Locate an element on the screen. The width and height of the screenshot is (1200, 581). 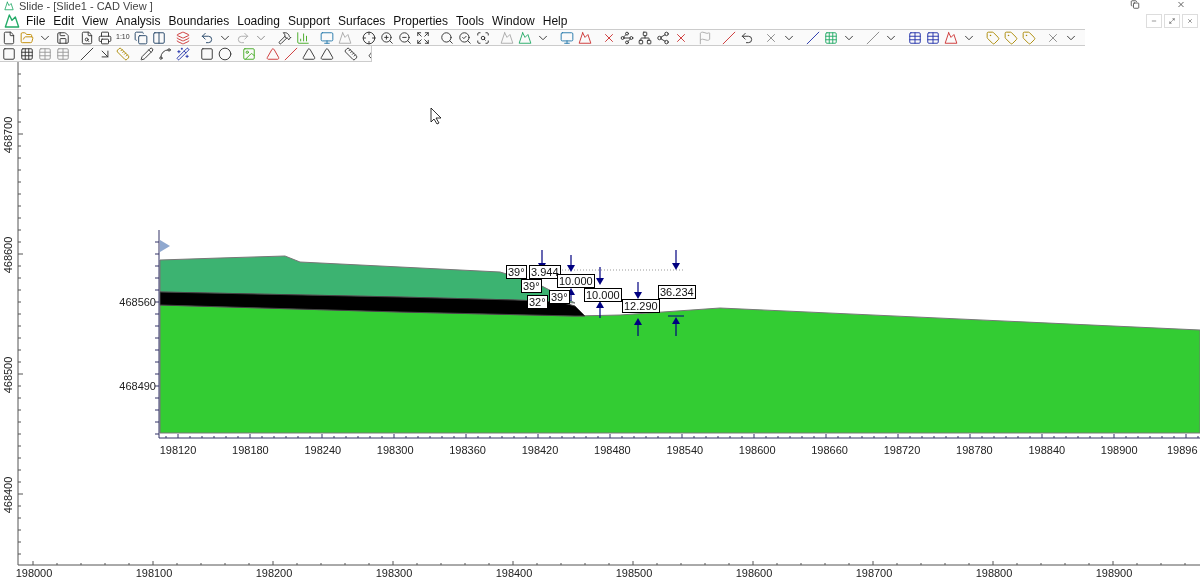
axis-label: 198300 is located at coordinates (395, 450).